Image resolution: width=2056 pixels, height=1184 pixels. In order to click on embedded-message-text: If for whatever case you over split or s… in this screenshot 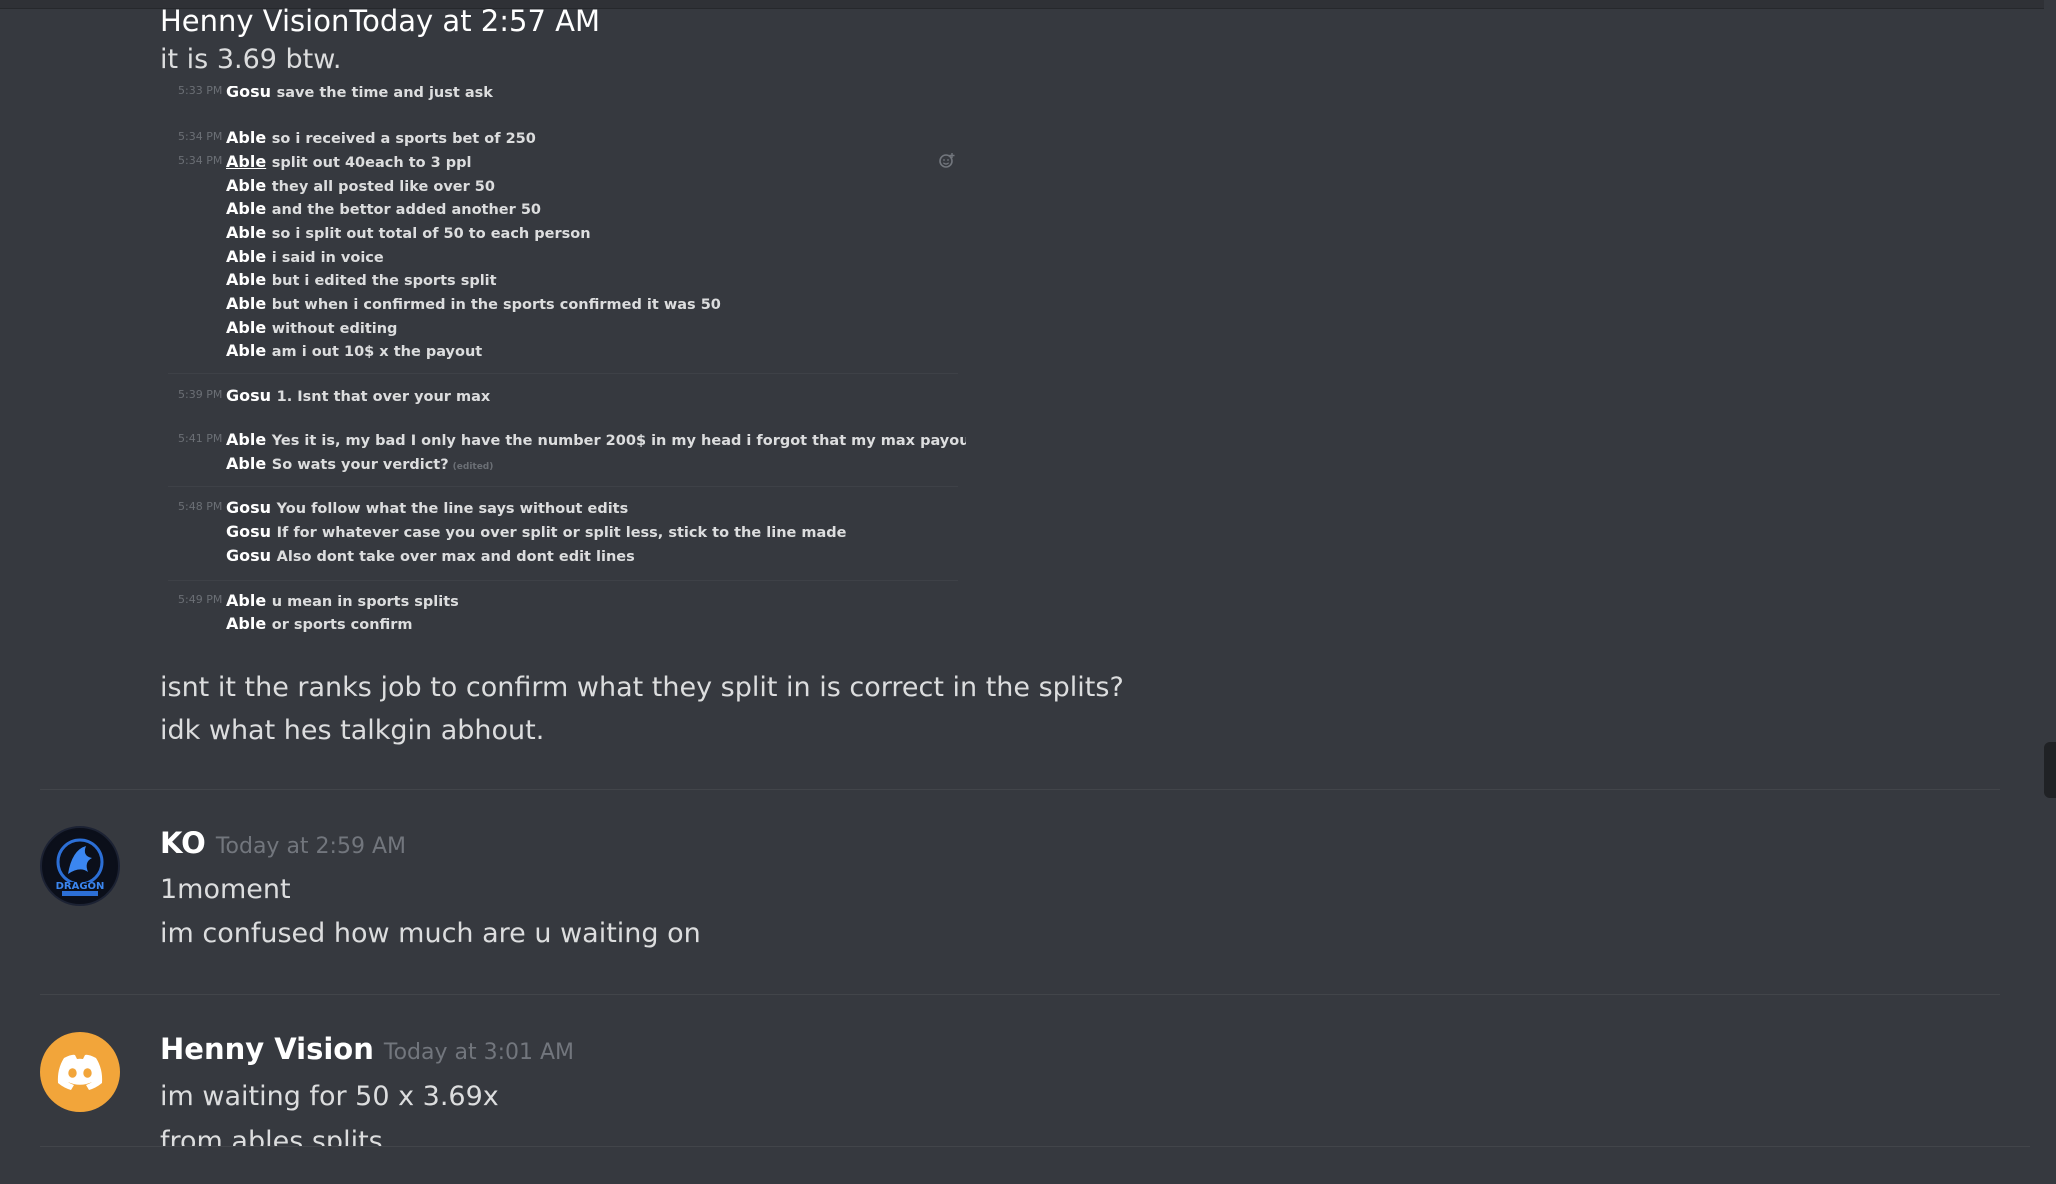, I will do `click(561, 533)`.